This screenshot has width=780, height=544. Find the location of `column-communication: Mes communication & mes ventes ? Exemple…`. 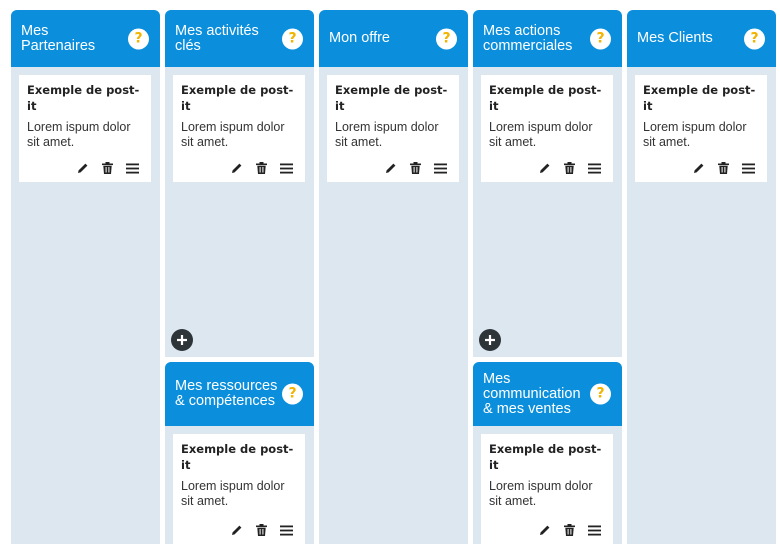

column-communication: Mes communication & mes ventes ? Exemple… is located at coordinates (547, 453).